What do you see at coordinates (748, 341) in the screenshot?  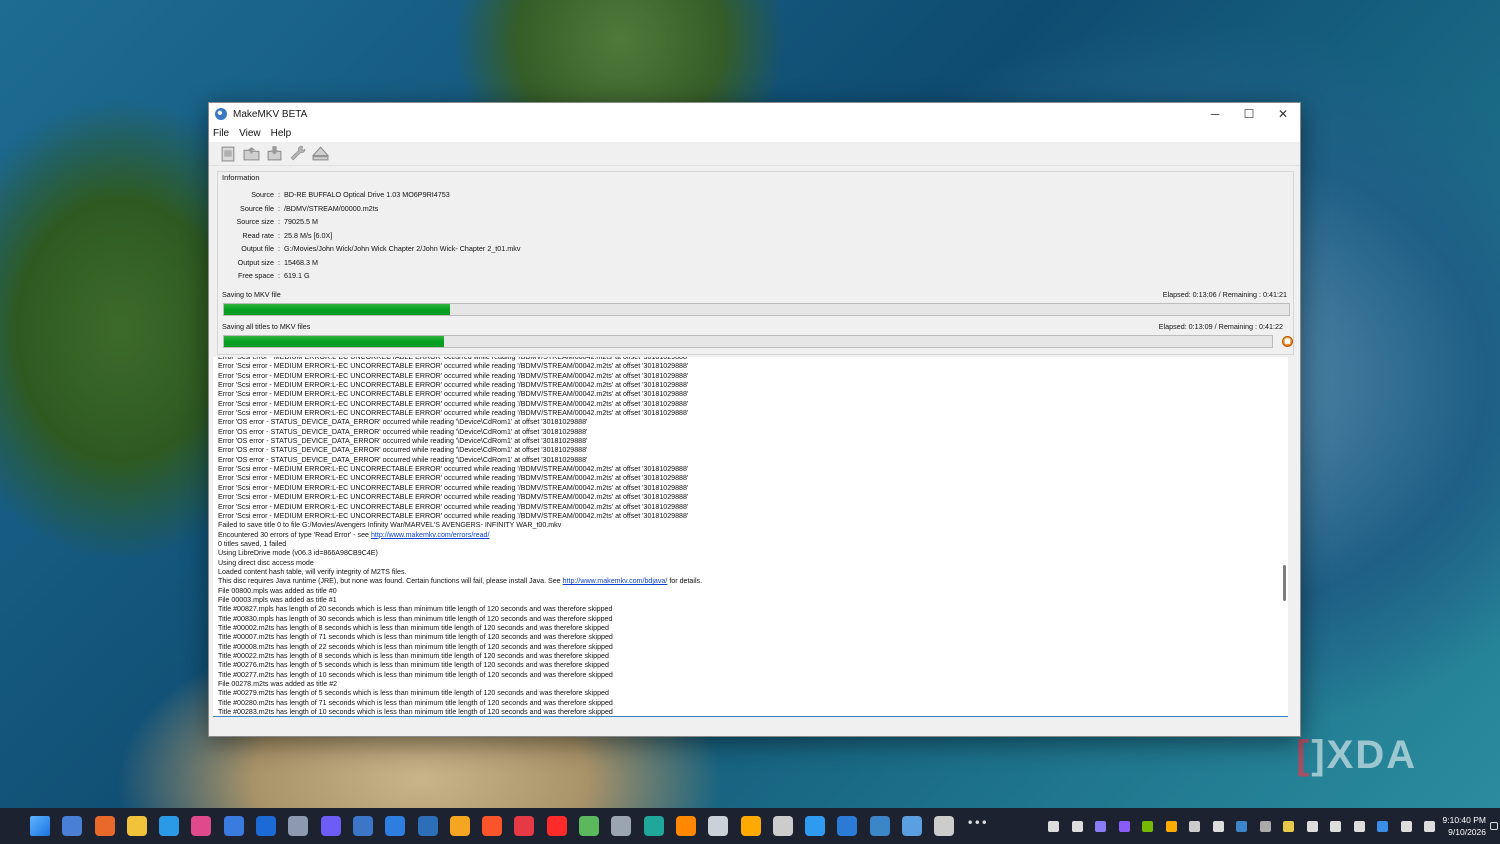 I see `progress-bar-all` at bounding box center [748, 341].